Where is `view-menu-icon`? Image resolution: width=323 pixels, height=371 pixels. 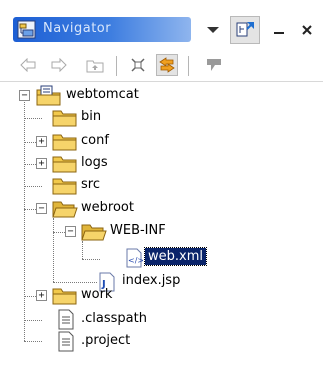 view-menu-icon is located at coordinates (213, 29).